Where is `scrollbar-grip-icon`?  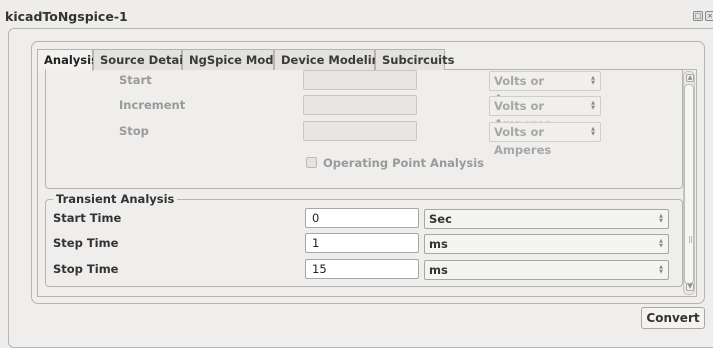
scrollbar-grip-icon is located at coordinates (690, 239).